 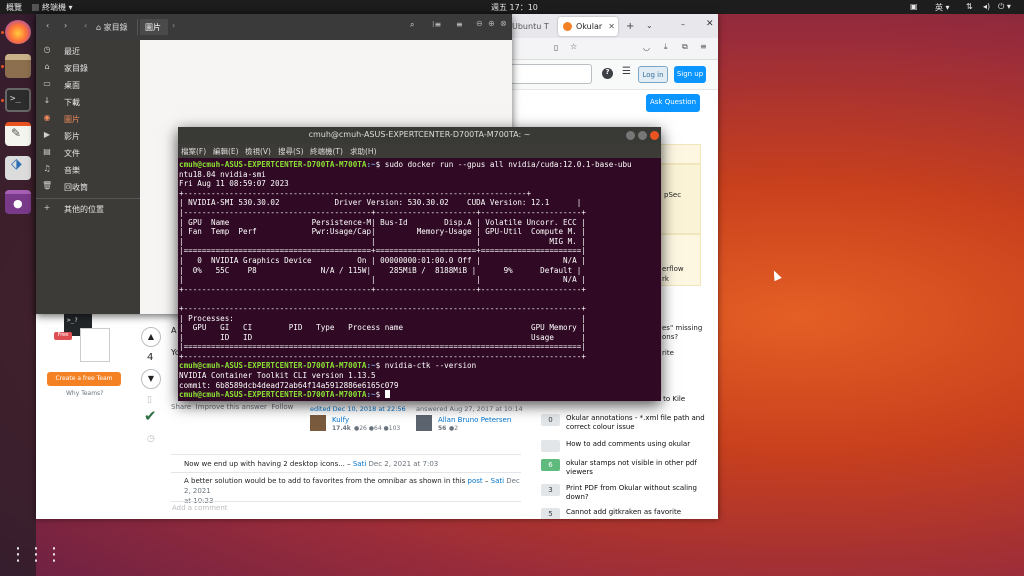 What do you see at coordinates (88, 118) in the screenshot?
I see `sidebar-item-pictures: ◉ 圖片` at bounding box center [88, 118].